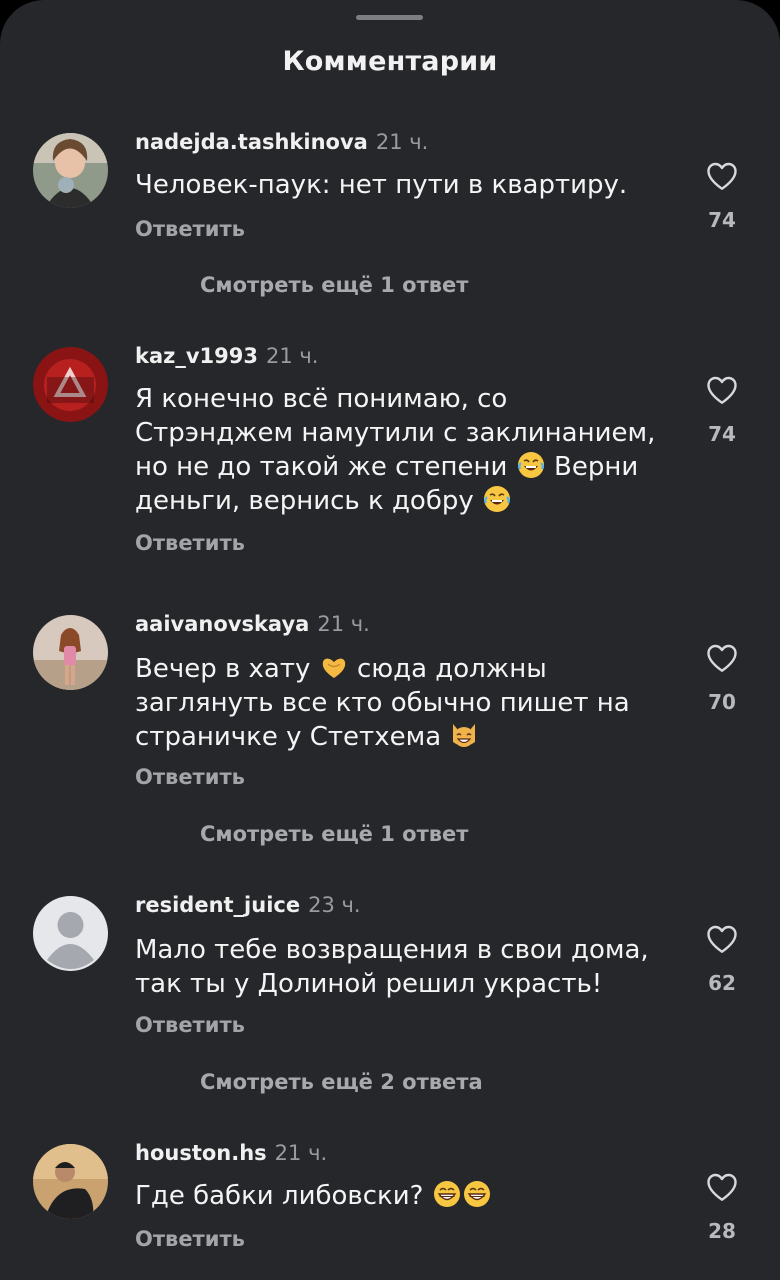 This screenshot has width=780, height=1280. Describe the element at coordinates (722, 983) in the screenshot. I see `like-count: 62` at that location.